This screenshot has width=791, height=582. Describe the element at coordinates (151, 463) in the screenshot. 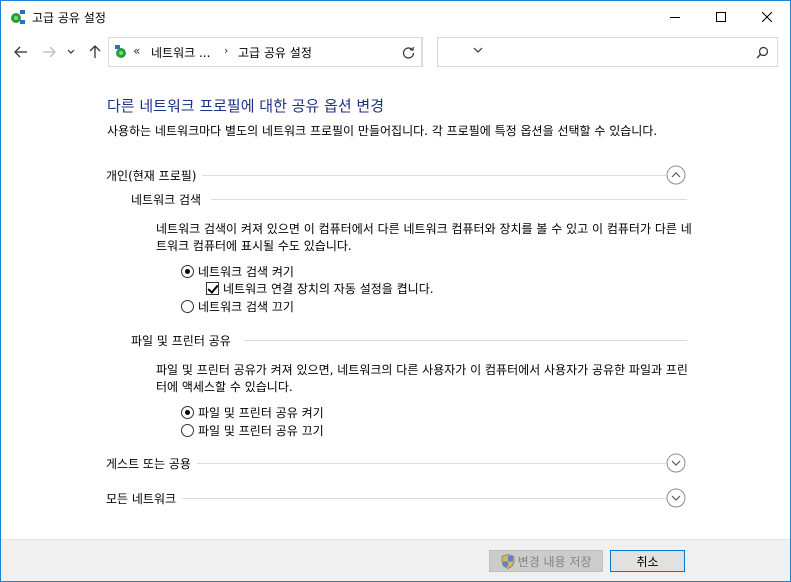

I see `guest-profile-label: 게스트 또는 공용` at that location.